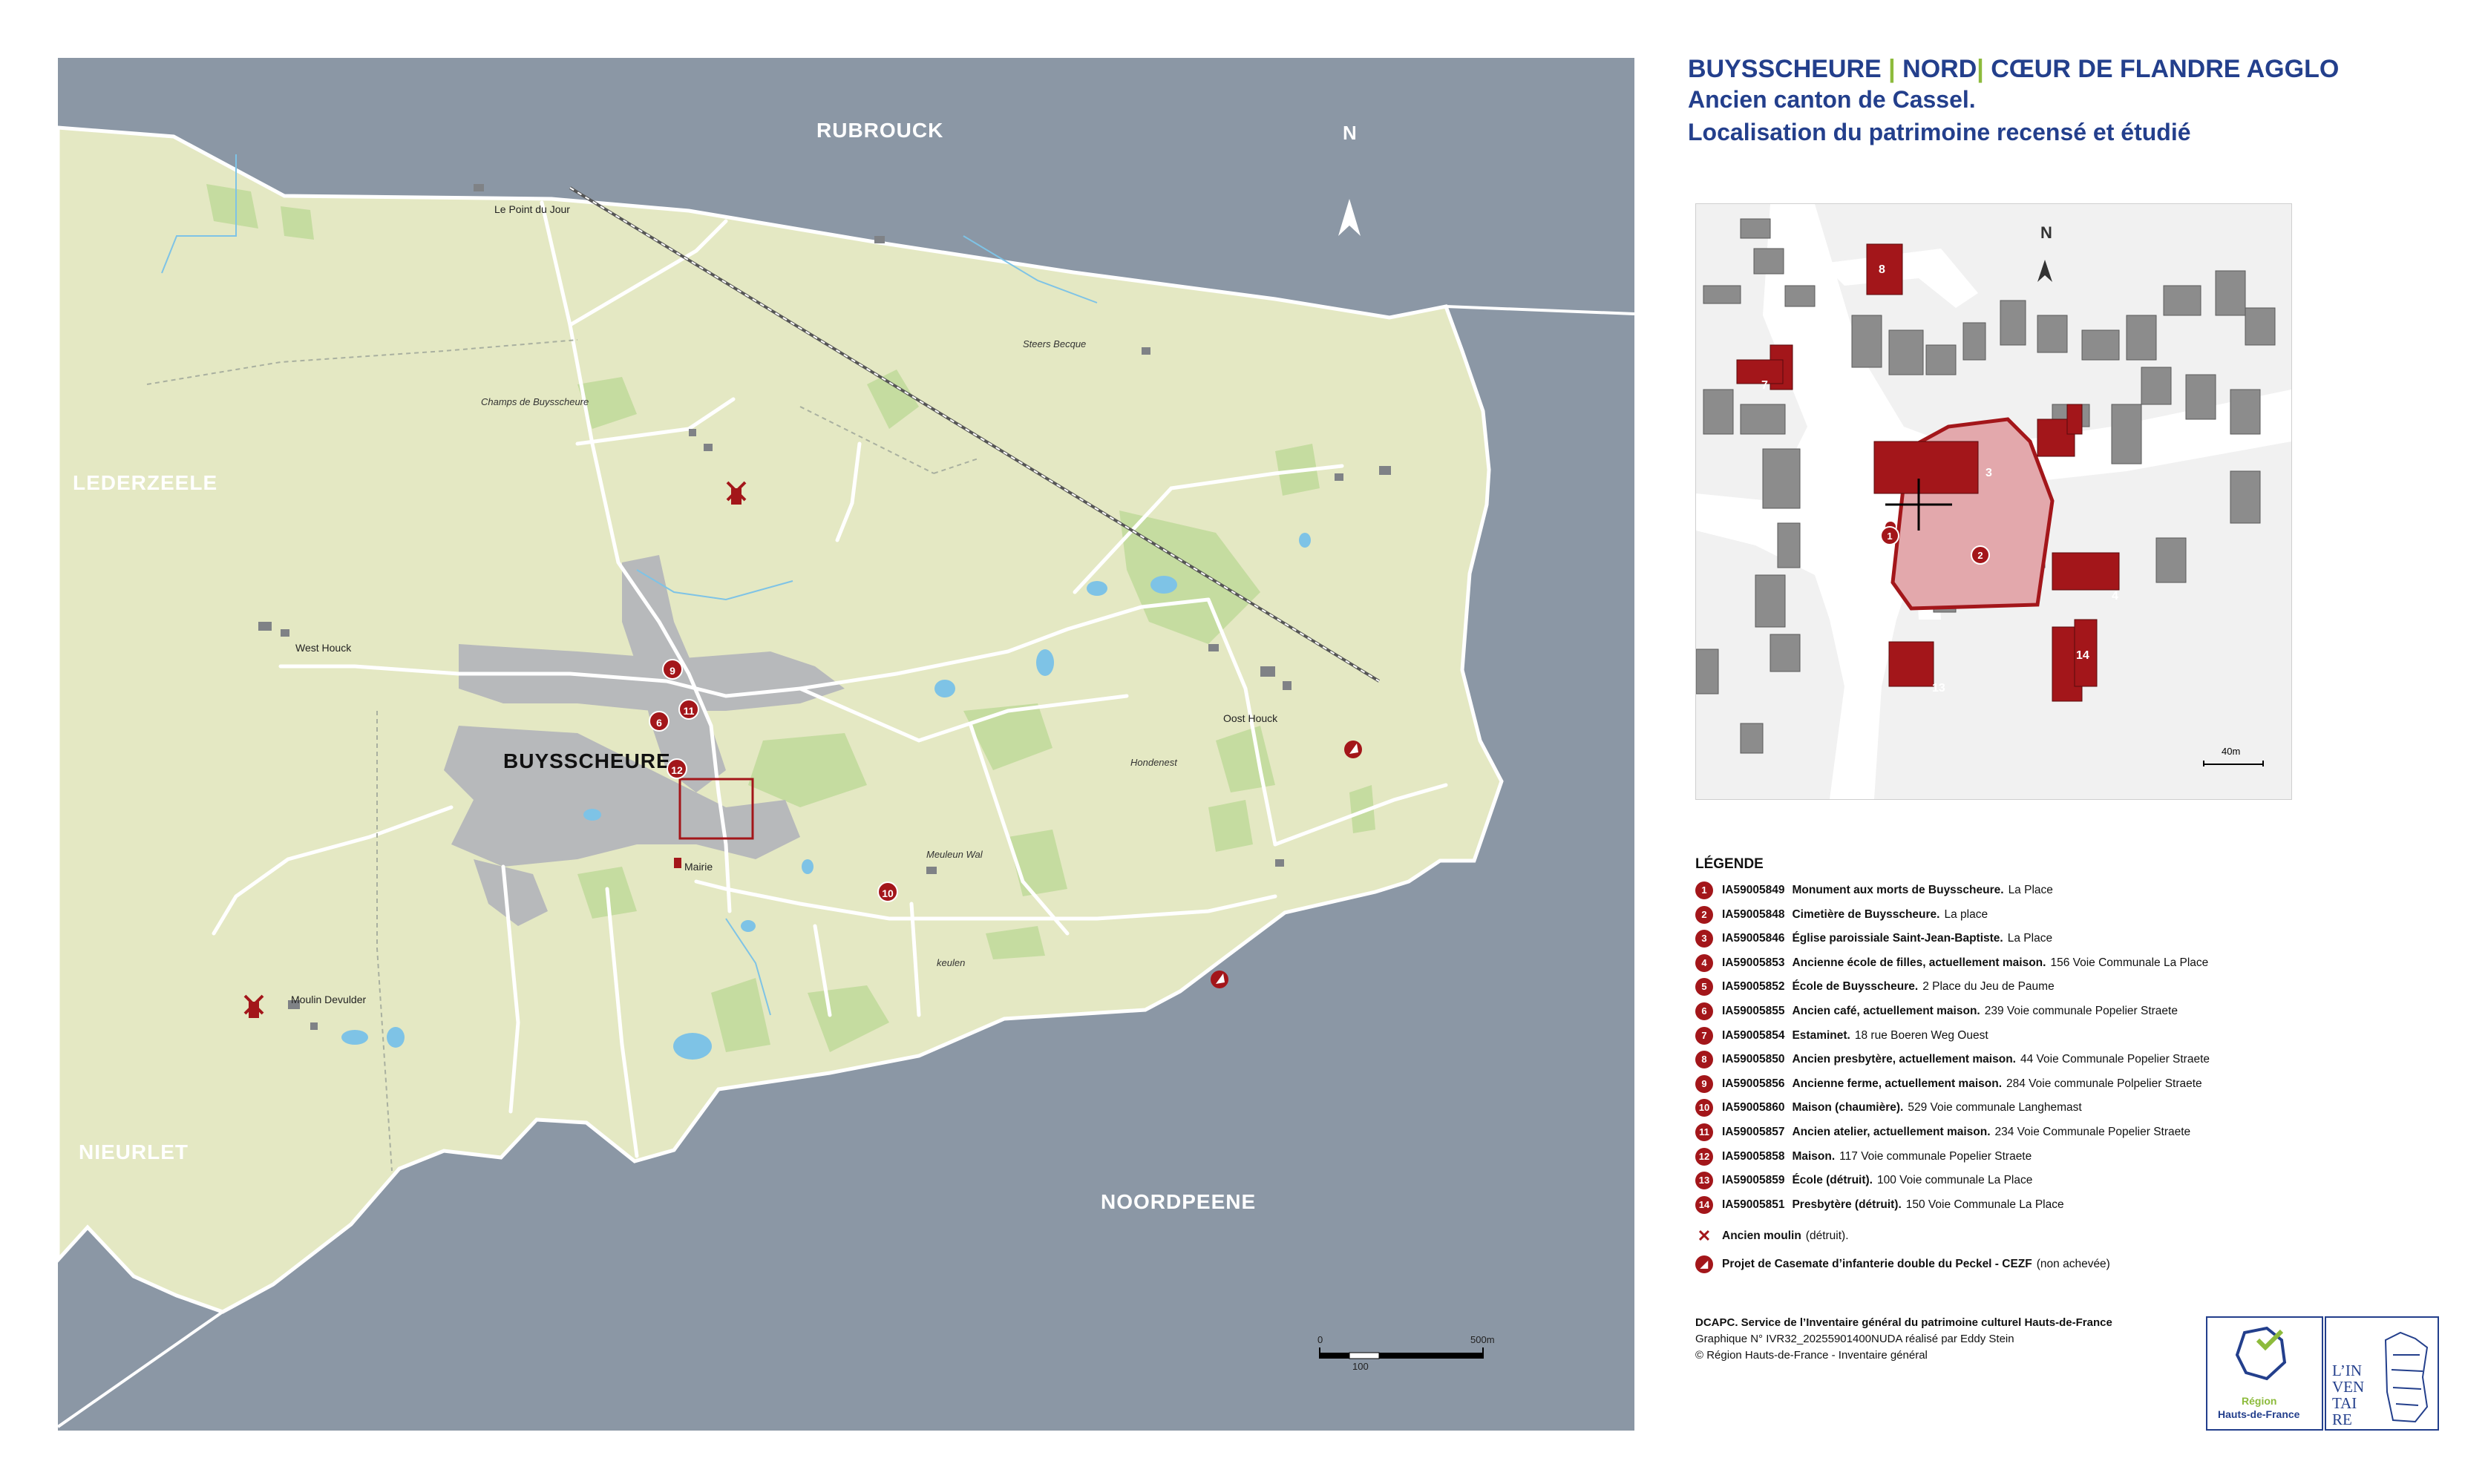 The height and width of the screenshot is (1484, 2488). I want to click on legend-inventory-id: IA59005856, so click(1753, 1083).